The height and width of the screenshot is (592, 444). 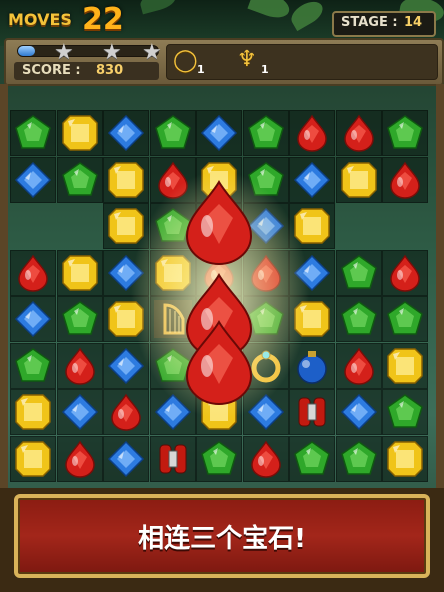 What do you see at coordinates (247, 59) in the screenshot?
I see `harp-icon: ♆` at bounding box center [247, 59].